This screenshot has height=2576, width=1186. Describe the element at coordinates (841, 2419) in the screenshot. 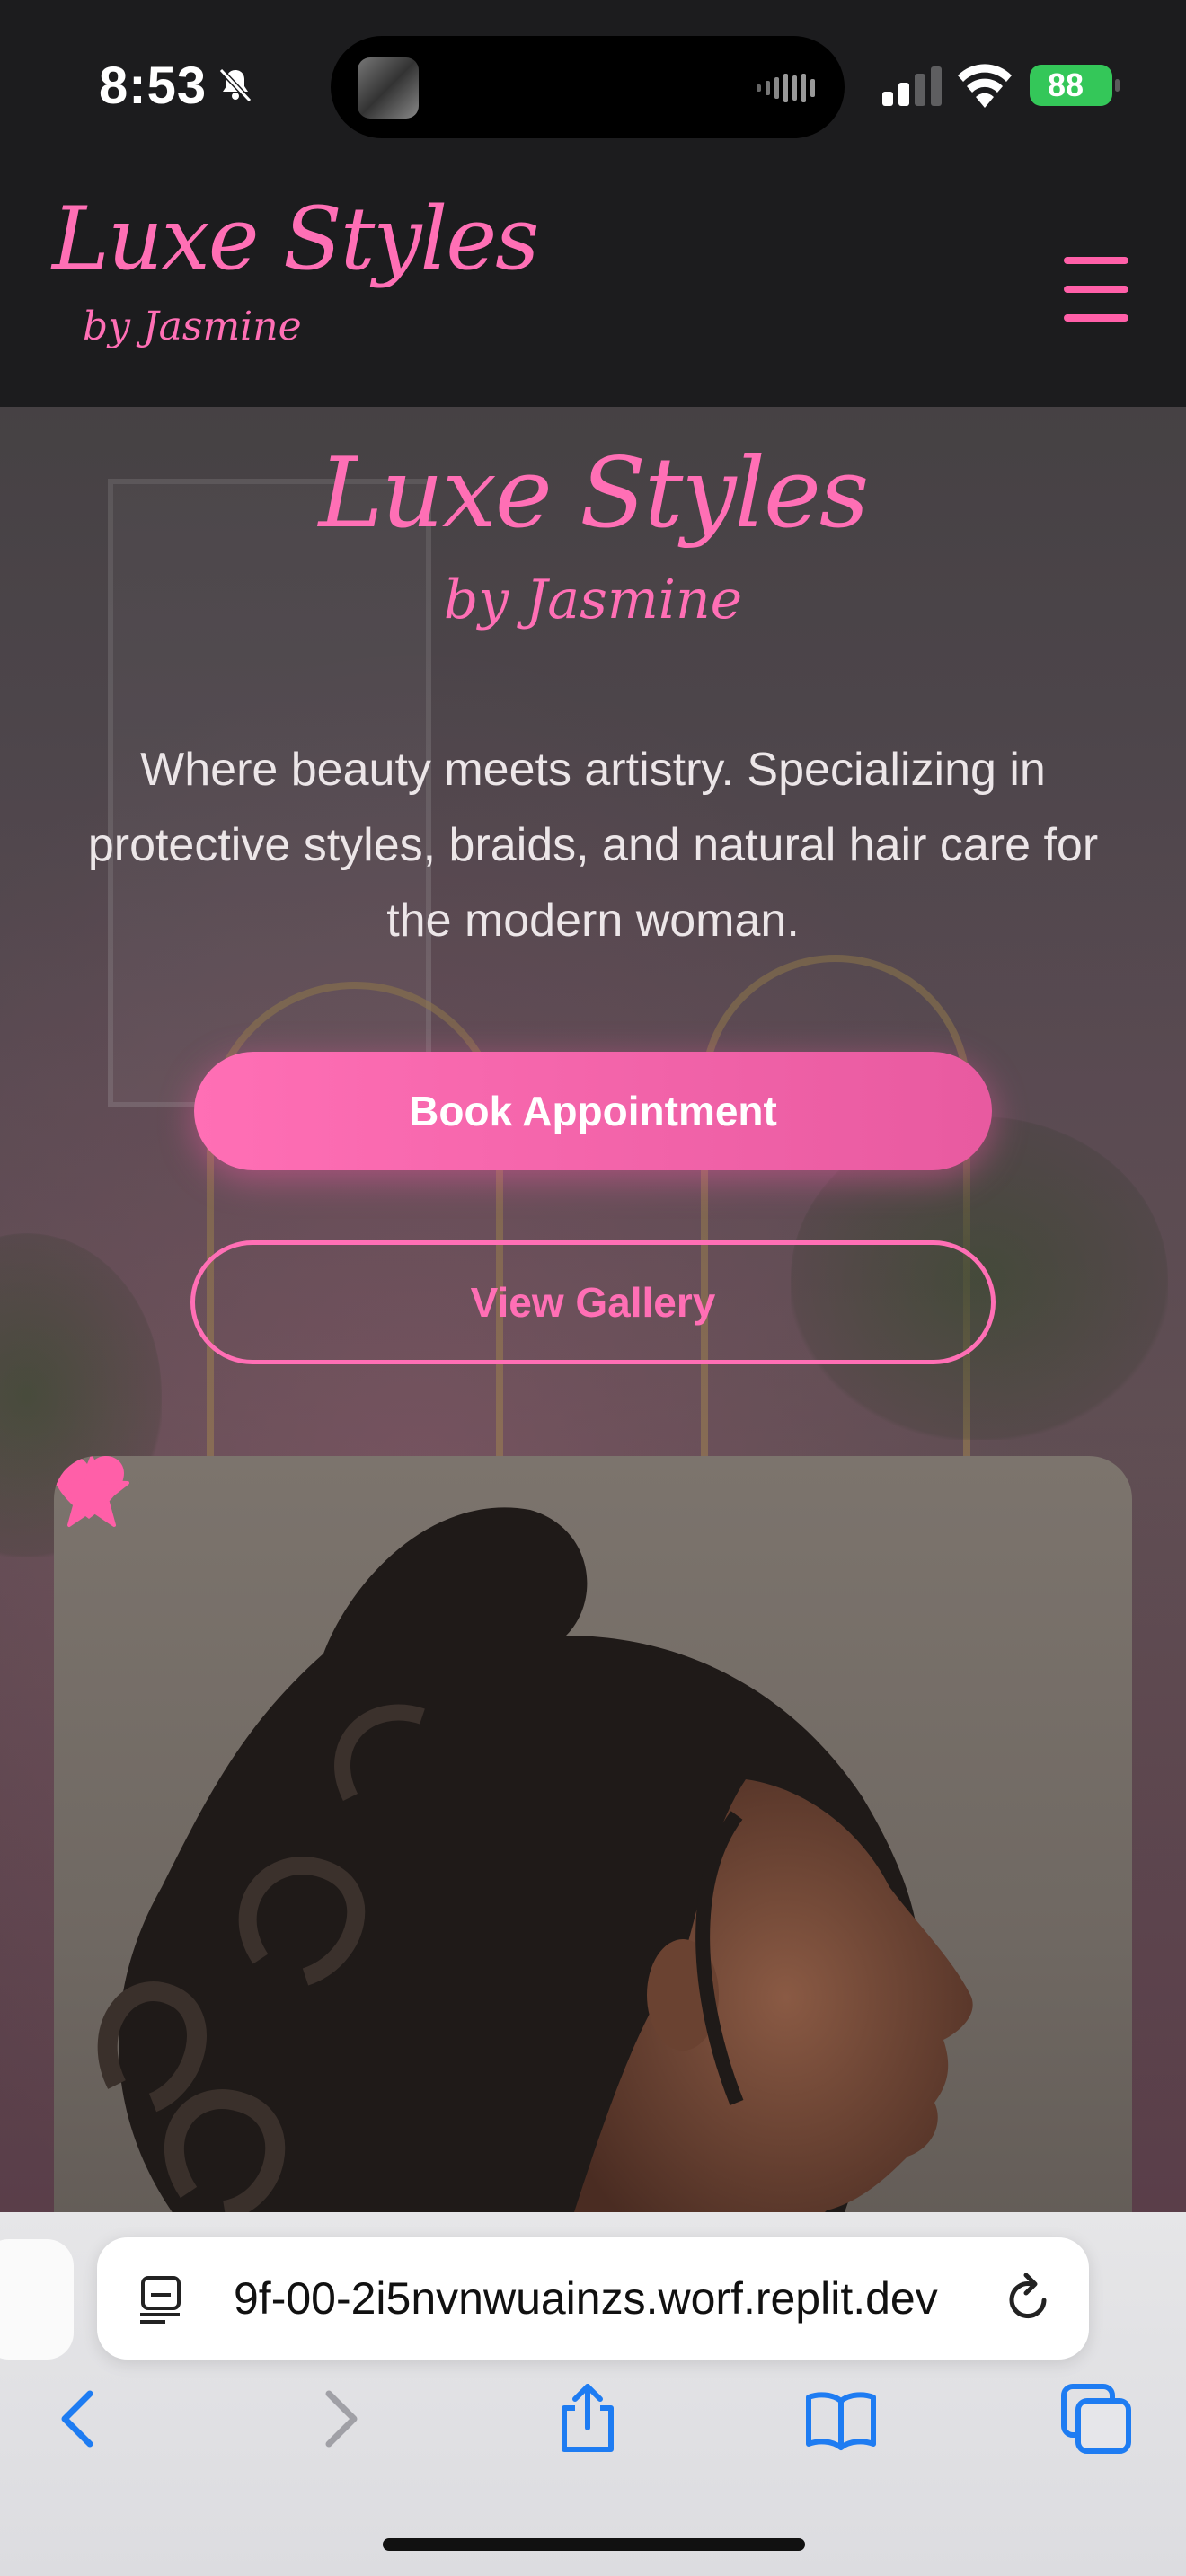

I see `bookmarks-icon` at that location.